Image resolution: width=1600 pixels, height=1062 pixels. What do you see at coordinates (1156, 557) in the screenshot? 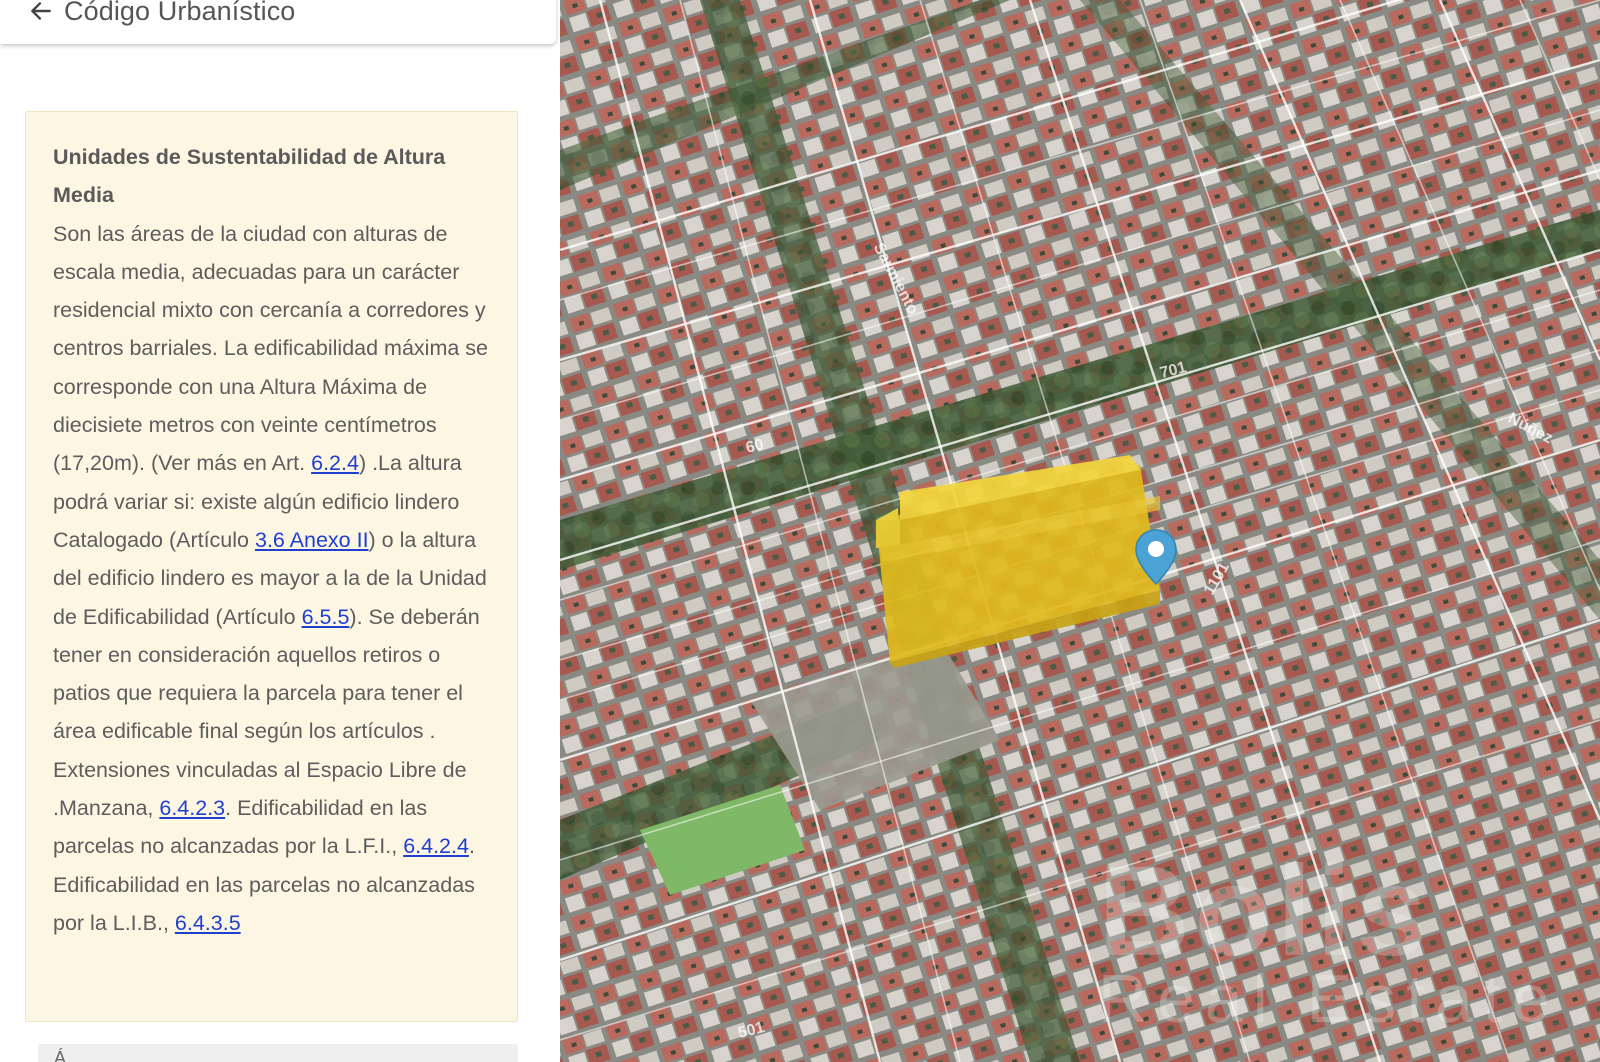
I see `map-pin-icon` at bounding box center [1156, 557].